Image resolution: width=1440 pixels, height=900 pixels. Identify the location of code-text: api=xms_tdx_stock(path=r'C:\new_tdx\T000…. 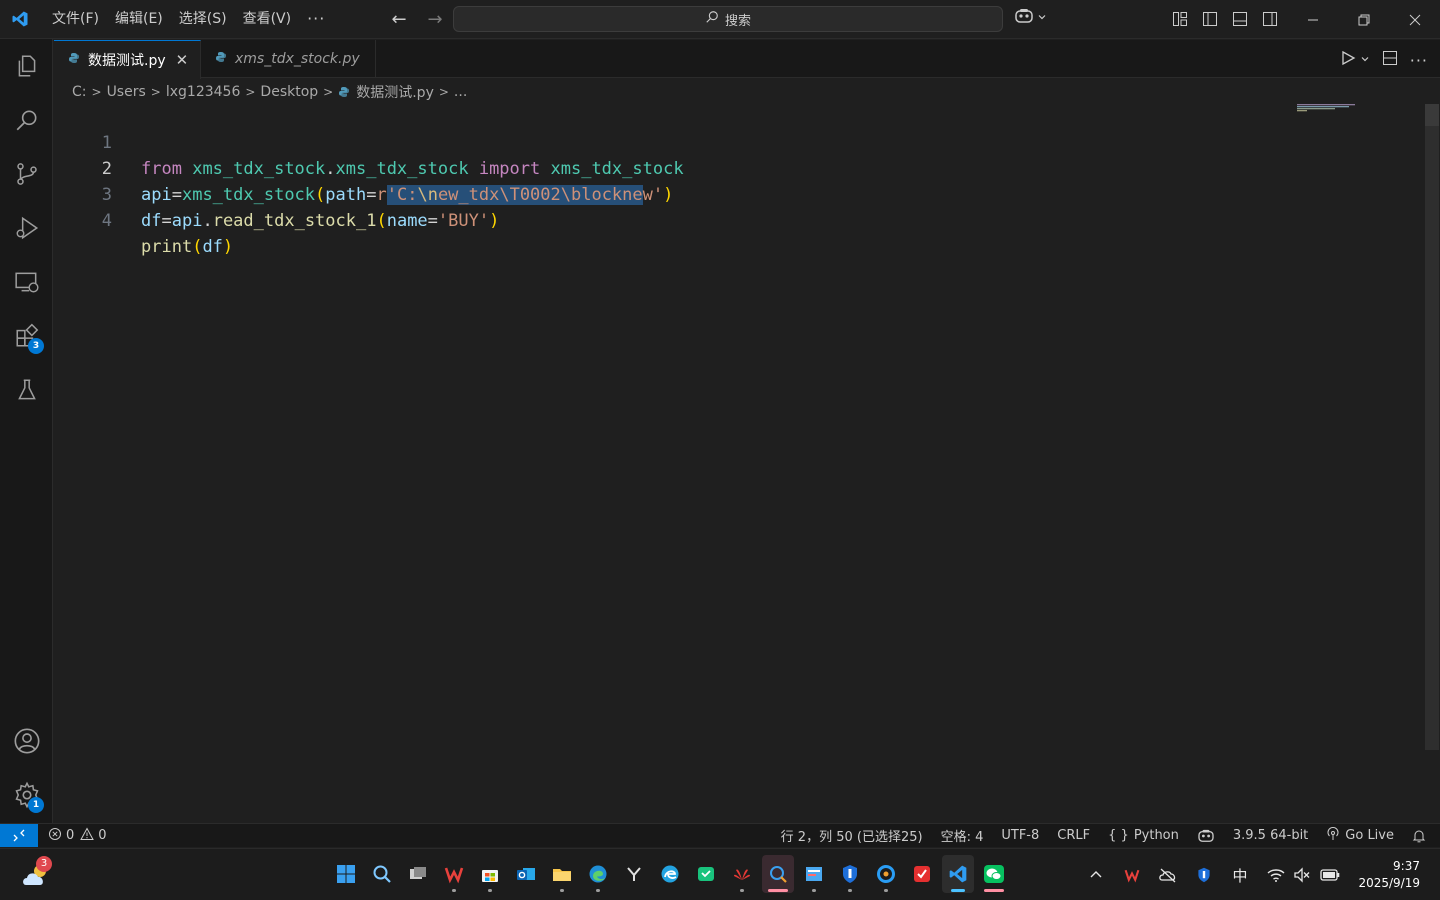
(407, 195).